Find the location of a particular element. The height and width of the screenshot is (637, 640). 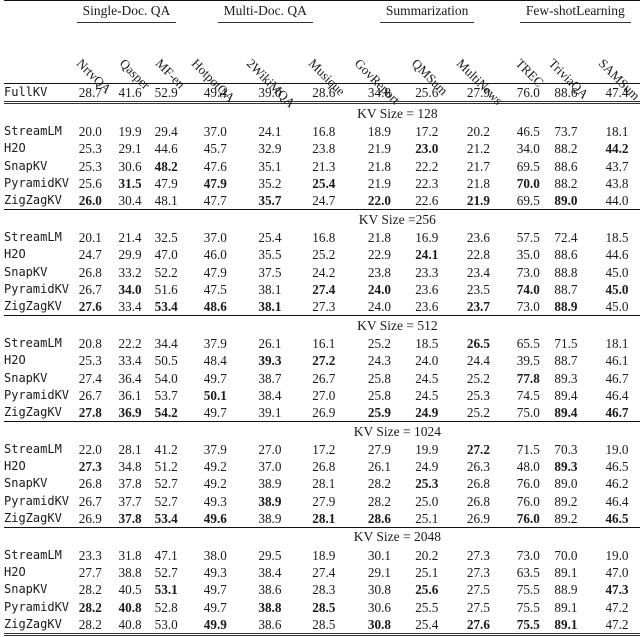

score-cell: 48.2 is located at coordinates (166, 166).